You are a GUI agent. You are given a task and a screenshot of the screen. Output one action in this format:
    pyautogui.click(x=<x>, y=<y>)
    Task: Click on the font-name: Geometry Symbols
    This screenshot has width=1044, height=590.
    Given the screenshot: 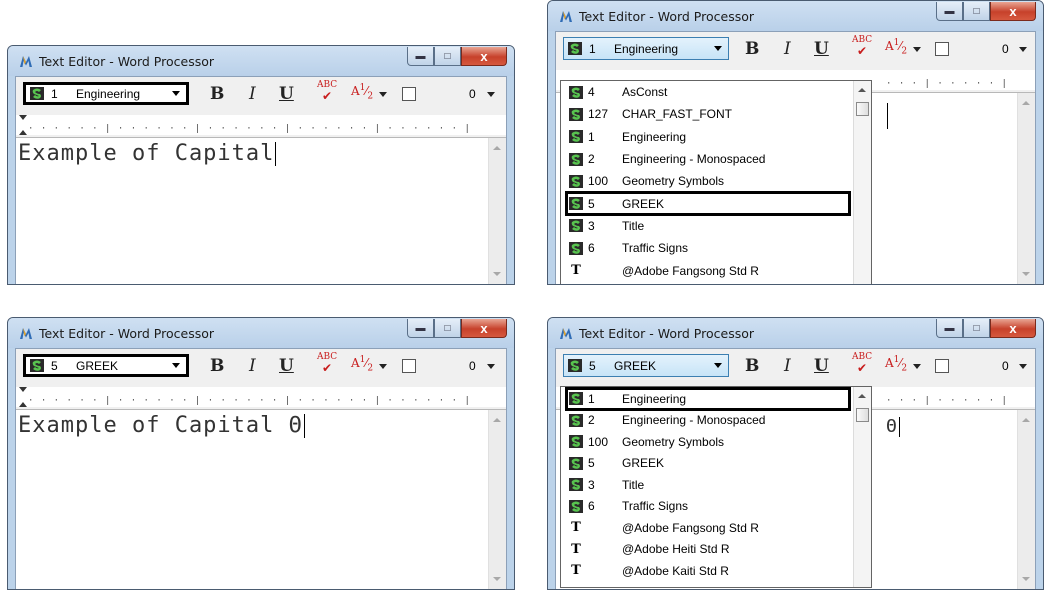 What is the action you would take?
    pyautogui.click(x=673, y=181)
    